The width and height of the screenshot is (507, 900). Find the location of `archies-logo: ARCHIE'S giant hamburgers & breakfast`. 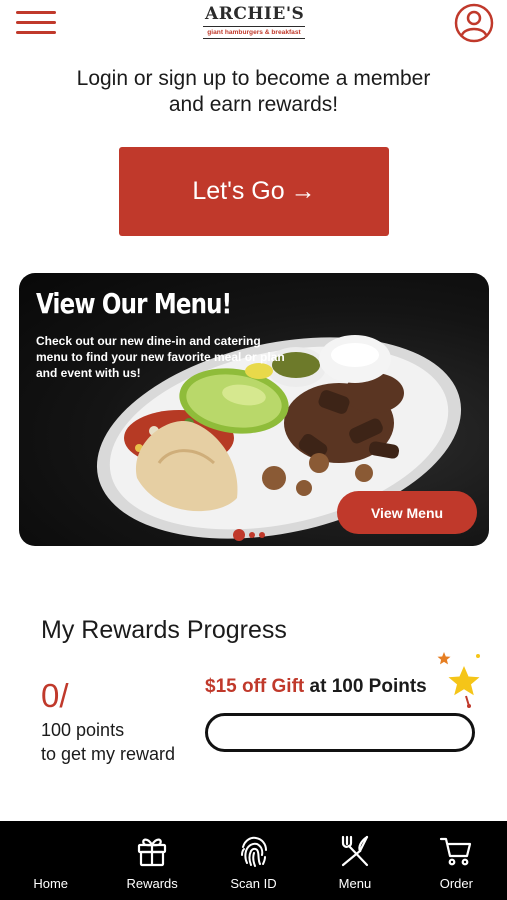

archies-logo: ARCHIE'S giant hamburgers & breakfast is located at coordinates (254, 22).